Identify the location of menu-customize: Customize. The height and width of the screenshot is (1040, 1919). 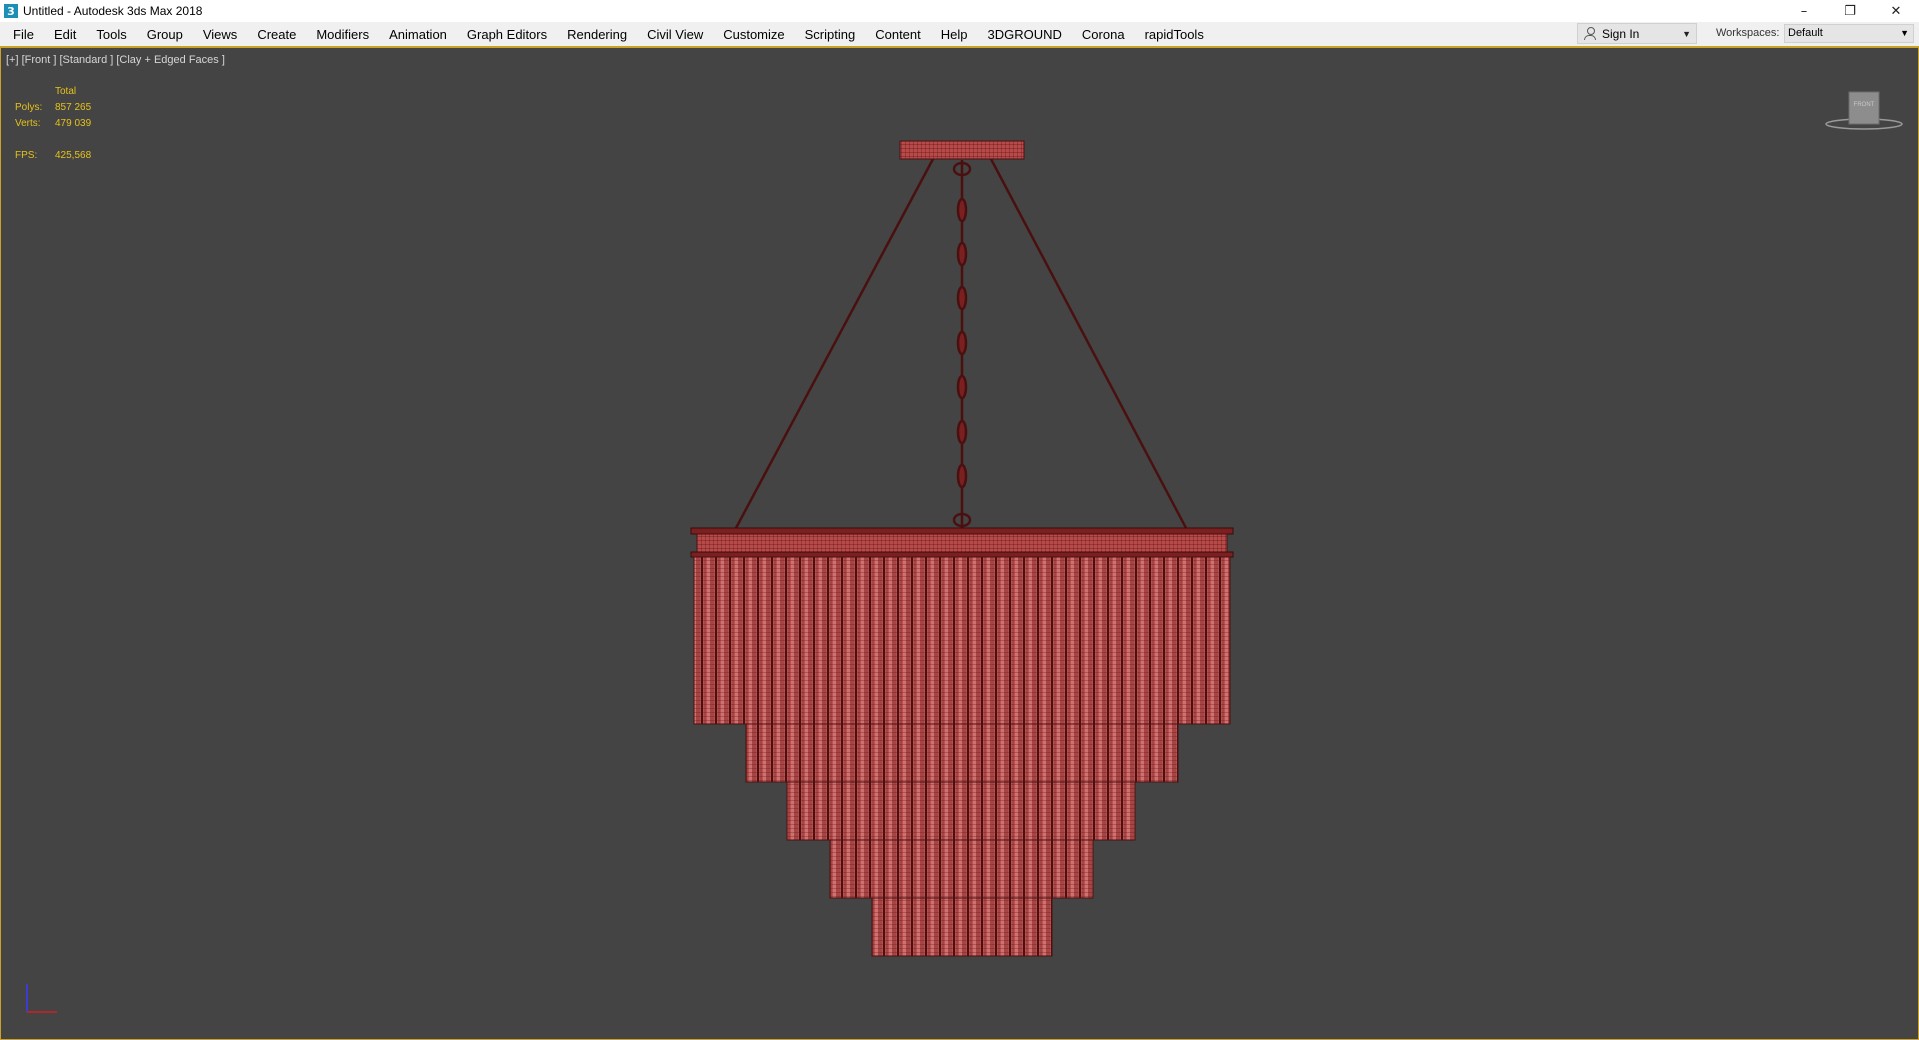
(753, 34).